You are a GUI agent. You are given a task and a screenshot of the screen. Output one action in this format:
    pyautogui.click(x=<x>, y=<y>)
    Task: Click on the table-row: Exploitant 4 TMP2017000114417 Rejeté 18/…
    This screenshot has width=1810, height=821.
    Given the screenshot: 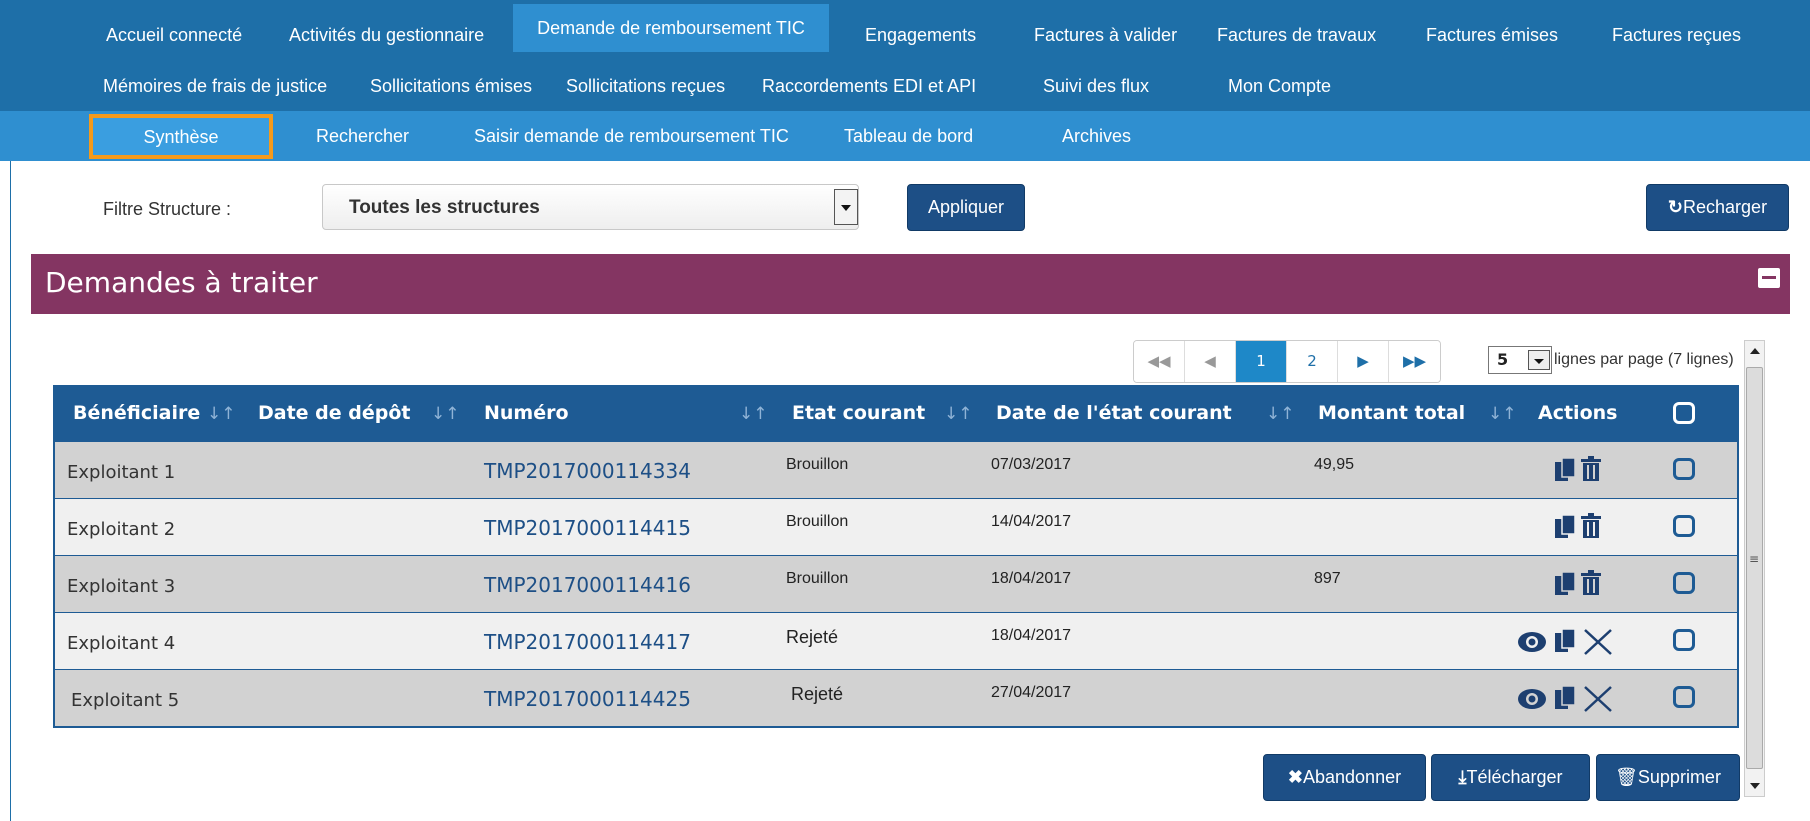 What is the action you would take?
    pyautogui.click(x=896, y=640)
    